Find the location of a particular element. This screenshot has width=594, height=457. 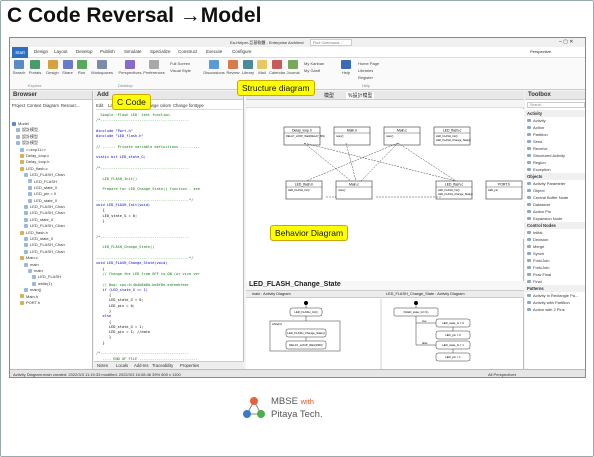

ribbon-review: Review is located at coordinates (233, 67).